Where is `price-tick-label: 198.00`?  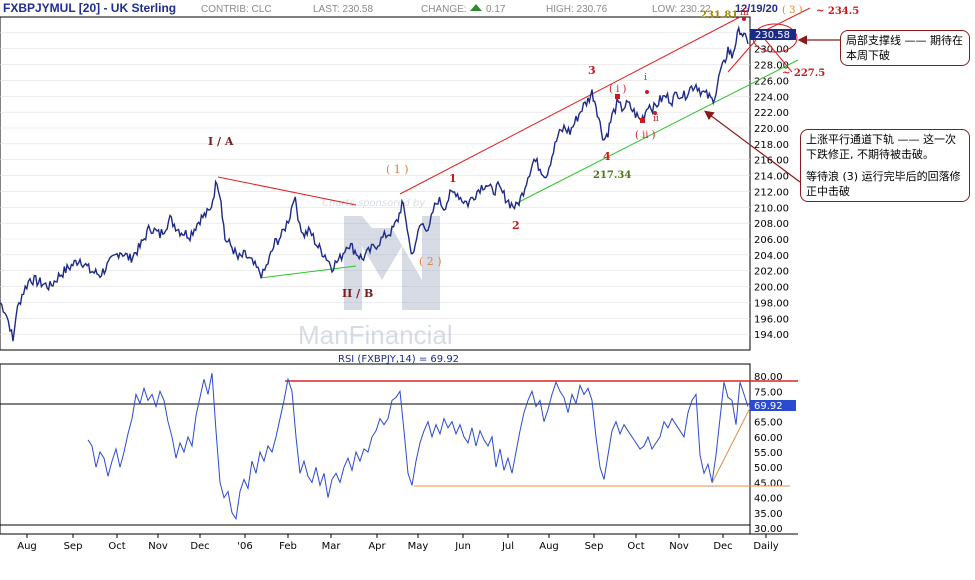
price-tick-label: 198.00 is located at coordinates (771, 303).